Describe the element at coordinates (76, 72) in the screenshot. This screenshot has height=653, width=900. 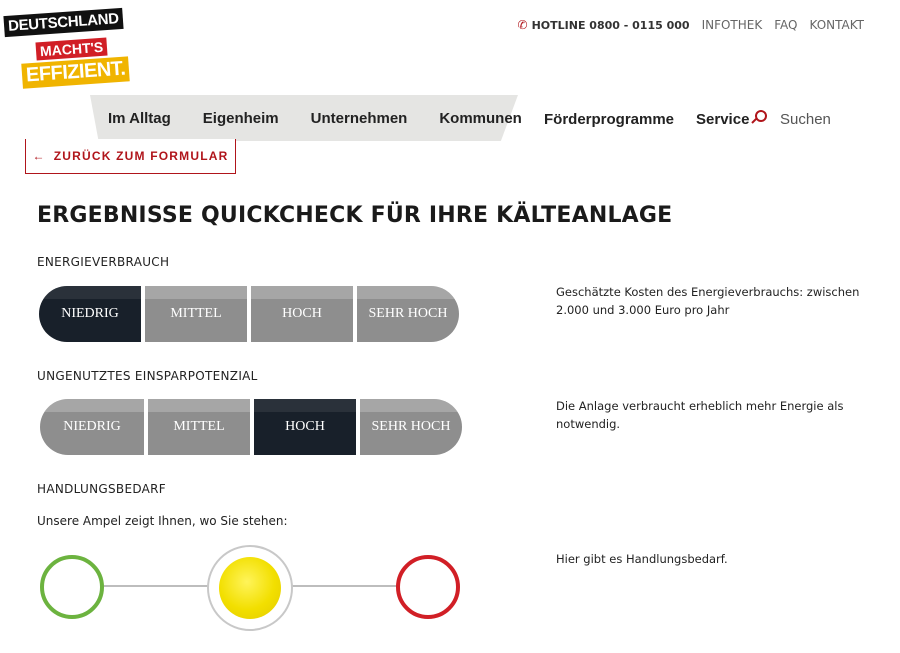
I see `logo-line-3: EFFIZIENT.` at that location.